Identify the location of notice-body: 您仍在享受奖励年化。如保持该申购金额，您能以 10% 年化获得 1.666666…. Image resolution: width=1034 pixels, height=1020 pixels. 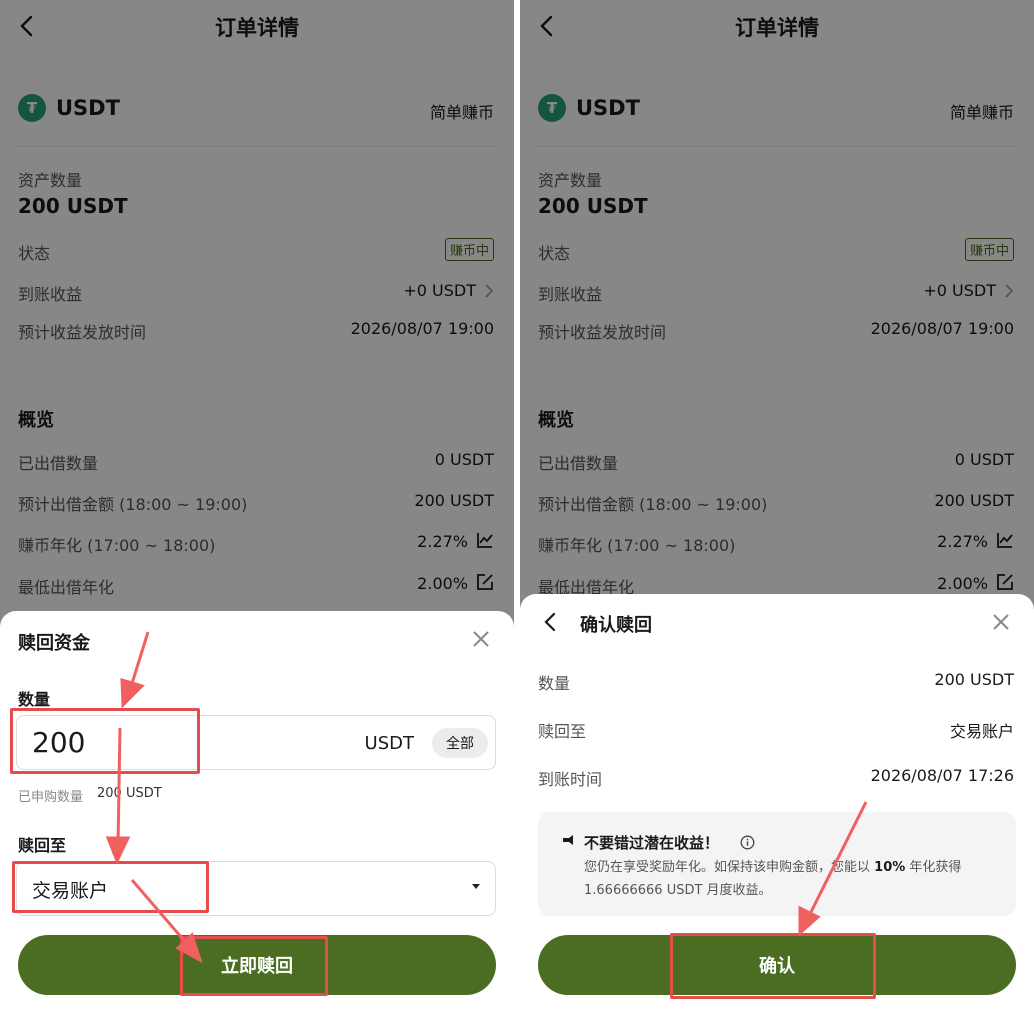
(791, 879).